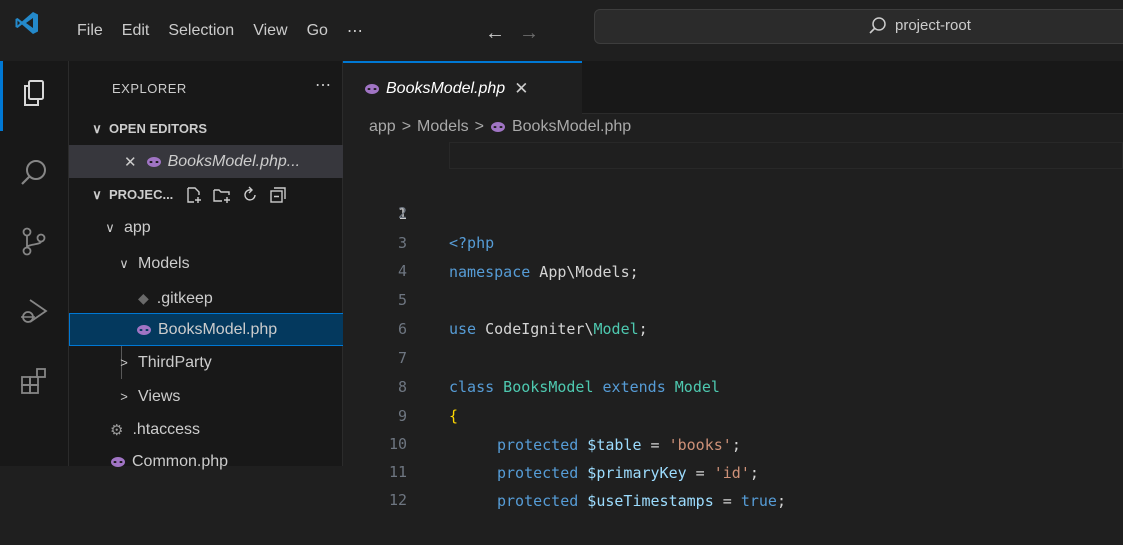  I want to click on source-control-activity, so click(34, 241).